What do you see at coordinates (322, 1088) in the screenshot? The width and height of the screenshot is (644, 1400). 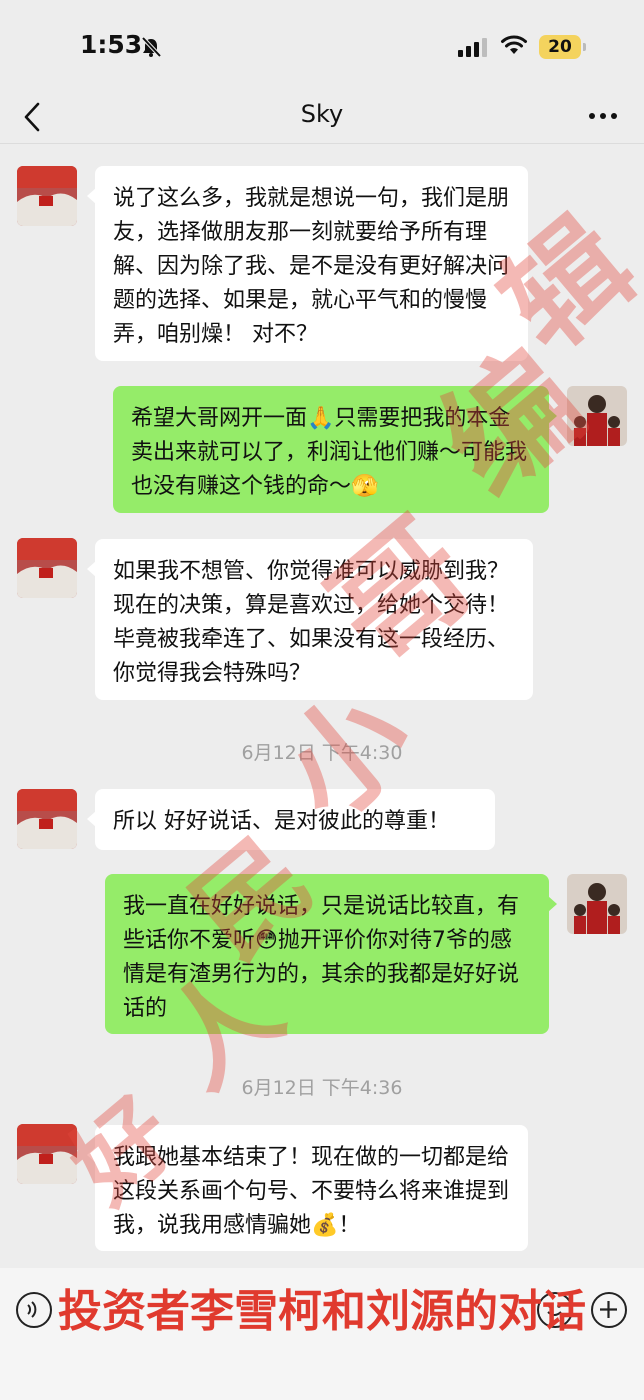 I see `chat-timestamp: 6月12日 下午4:36` at bounding box center [322, 1088].